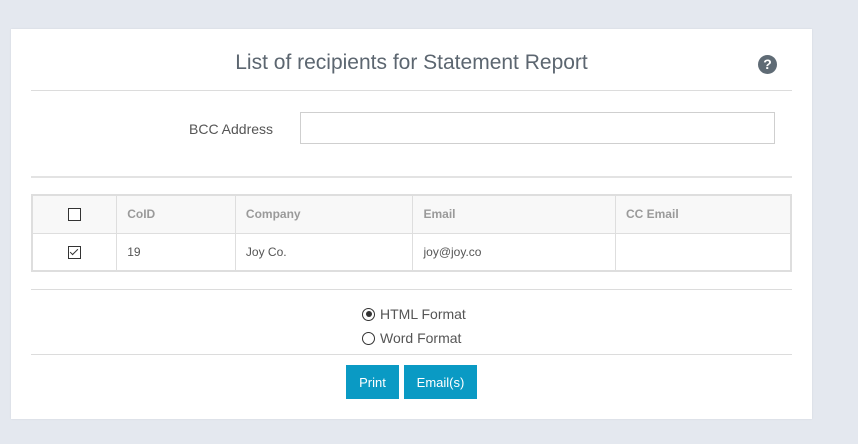  Describe the element at coordinates (368, 338) in the screenshot. I see `word-format-radio` at that location.